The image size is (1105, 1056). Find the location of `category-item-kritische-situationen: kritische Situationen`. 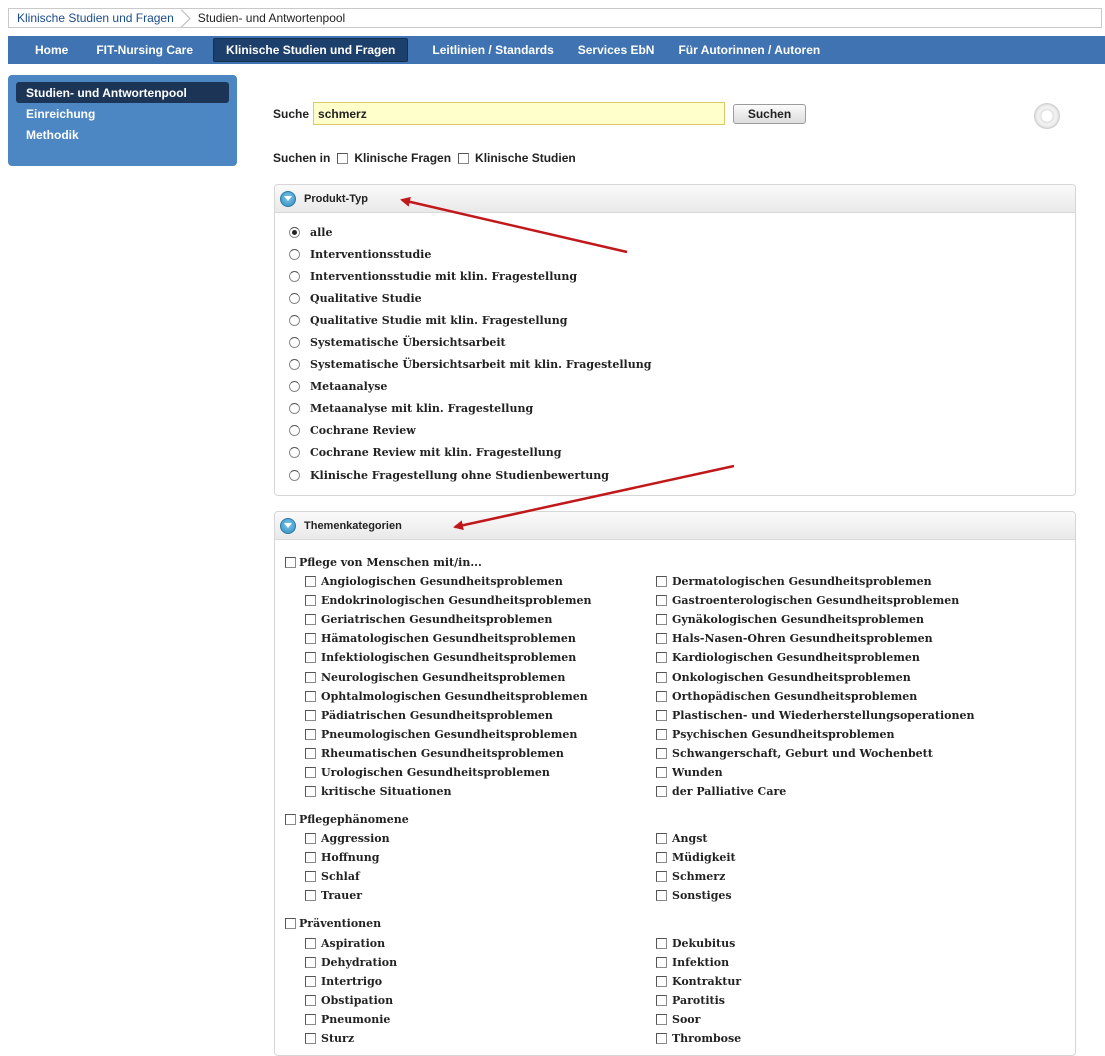

category-item-kritische-situationen: kritische Situationen is located at coordinates (480, 791).